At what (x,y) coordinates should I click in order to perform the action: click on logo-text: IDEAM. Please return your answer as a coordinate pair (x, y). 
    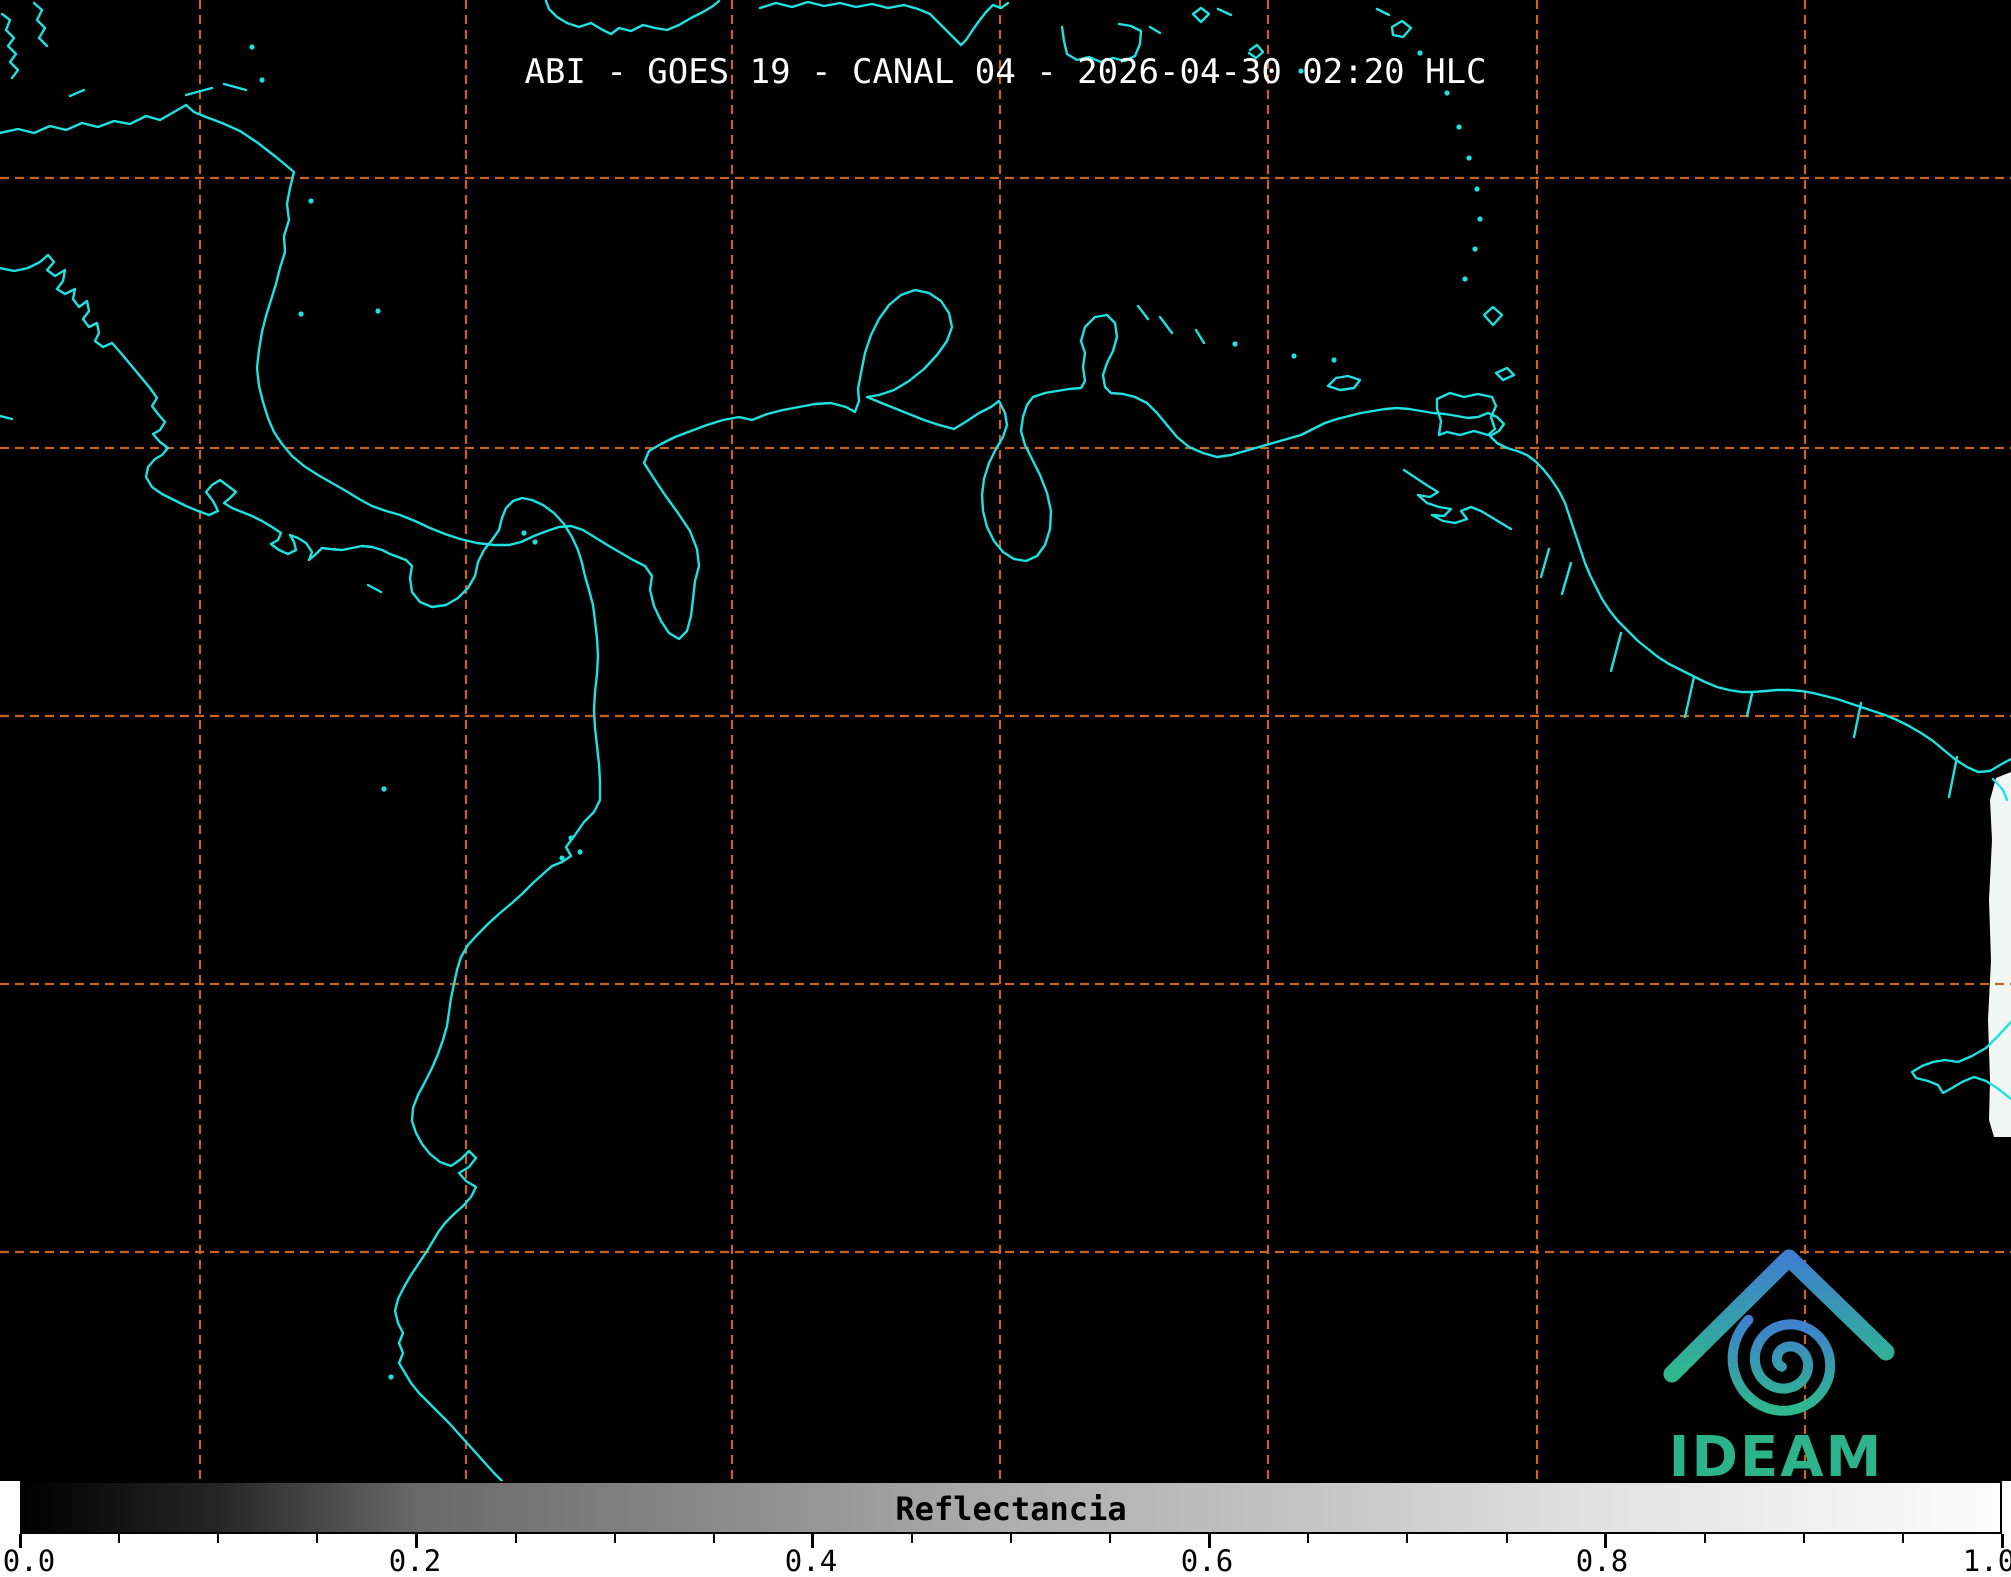
    Looking at the image, I should click on (1776, 1453).